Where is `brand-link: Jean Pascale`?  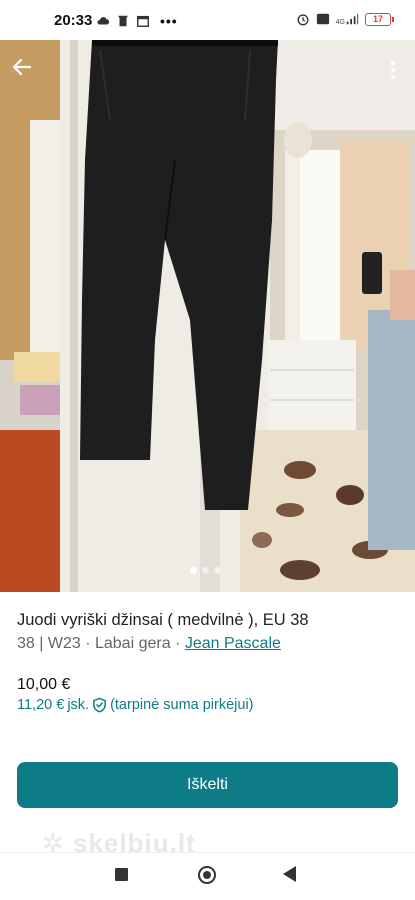
brand-link: Jean Pascale is located at coordinates (233, 643).